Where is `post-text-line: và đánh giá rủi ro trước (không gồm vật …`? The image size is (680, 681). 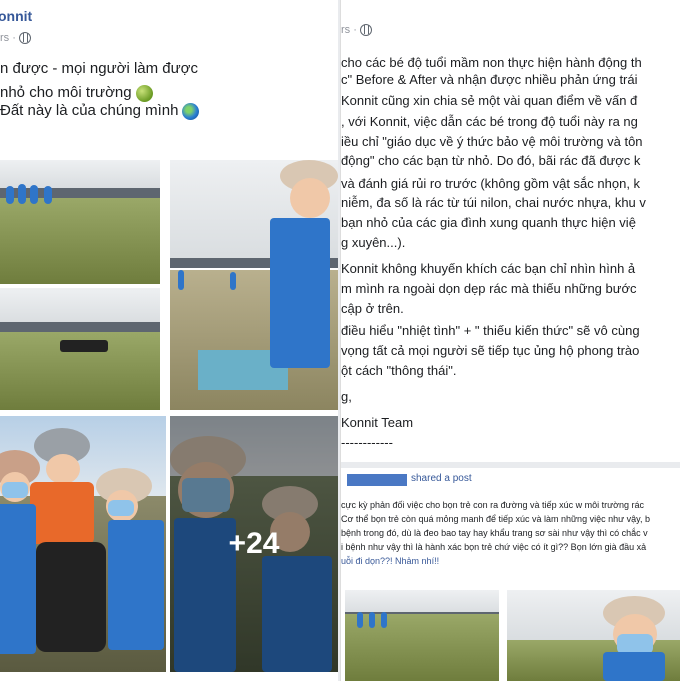 post-text-line: và đánh giá rủi ro trước (không gồm vật … is located at coordinates (491, 183).